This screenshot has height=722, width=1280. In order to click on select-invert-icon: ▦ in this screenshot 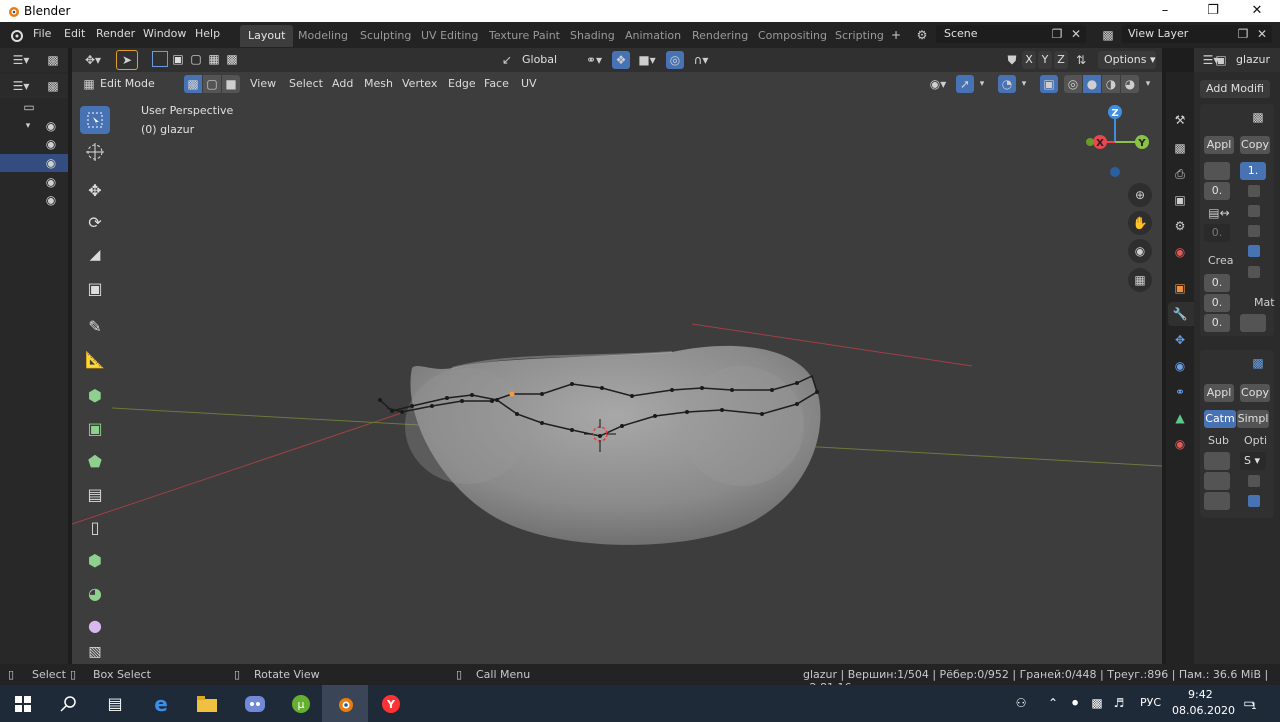, I will do `click(214, 59)`.